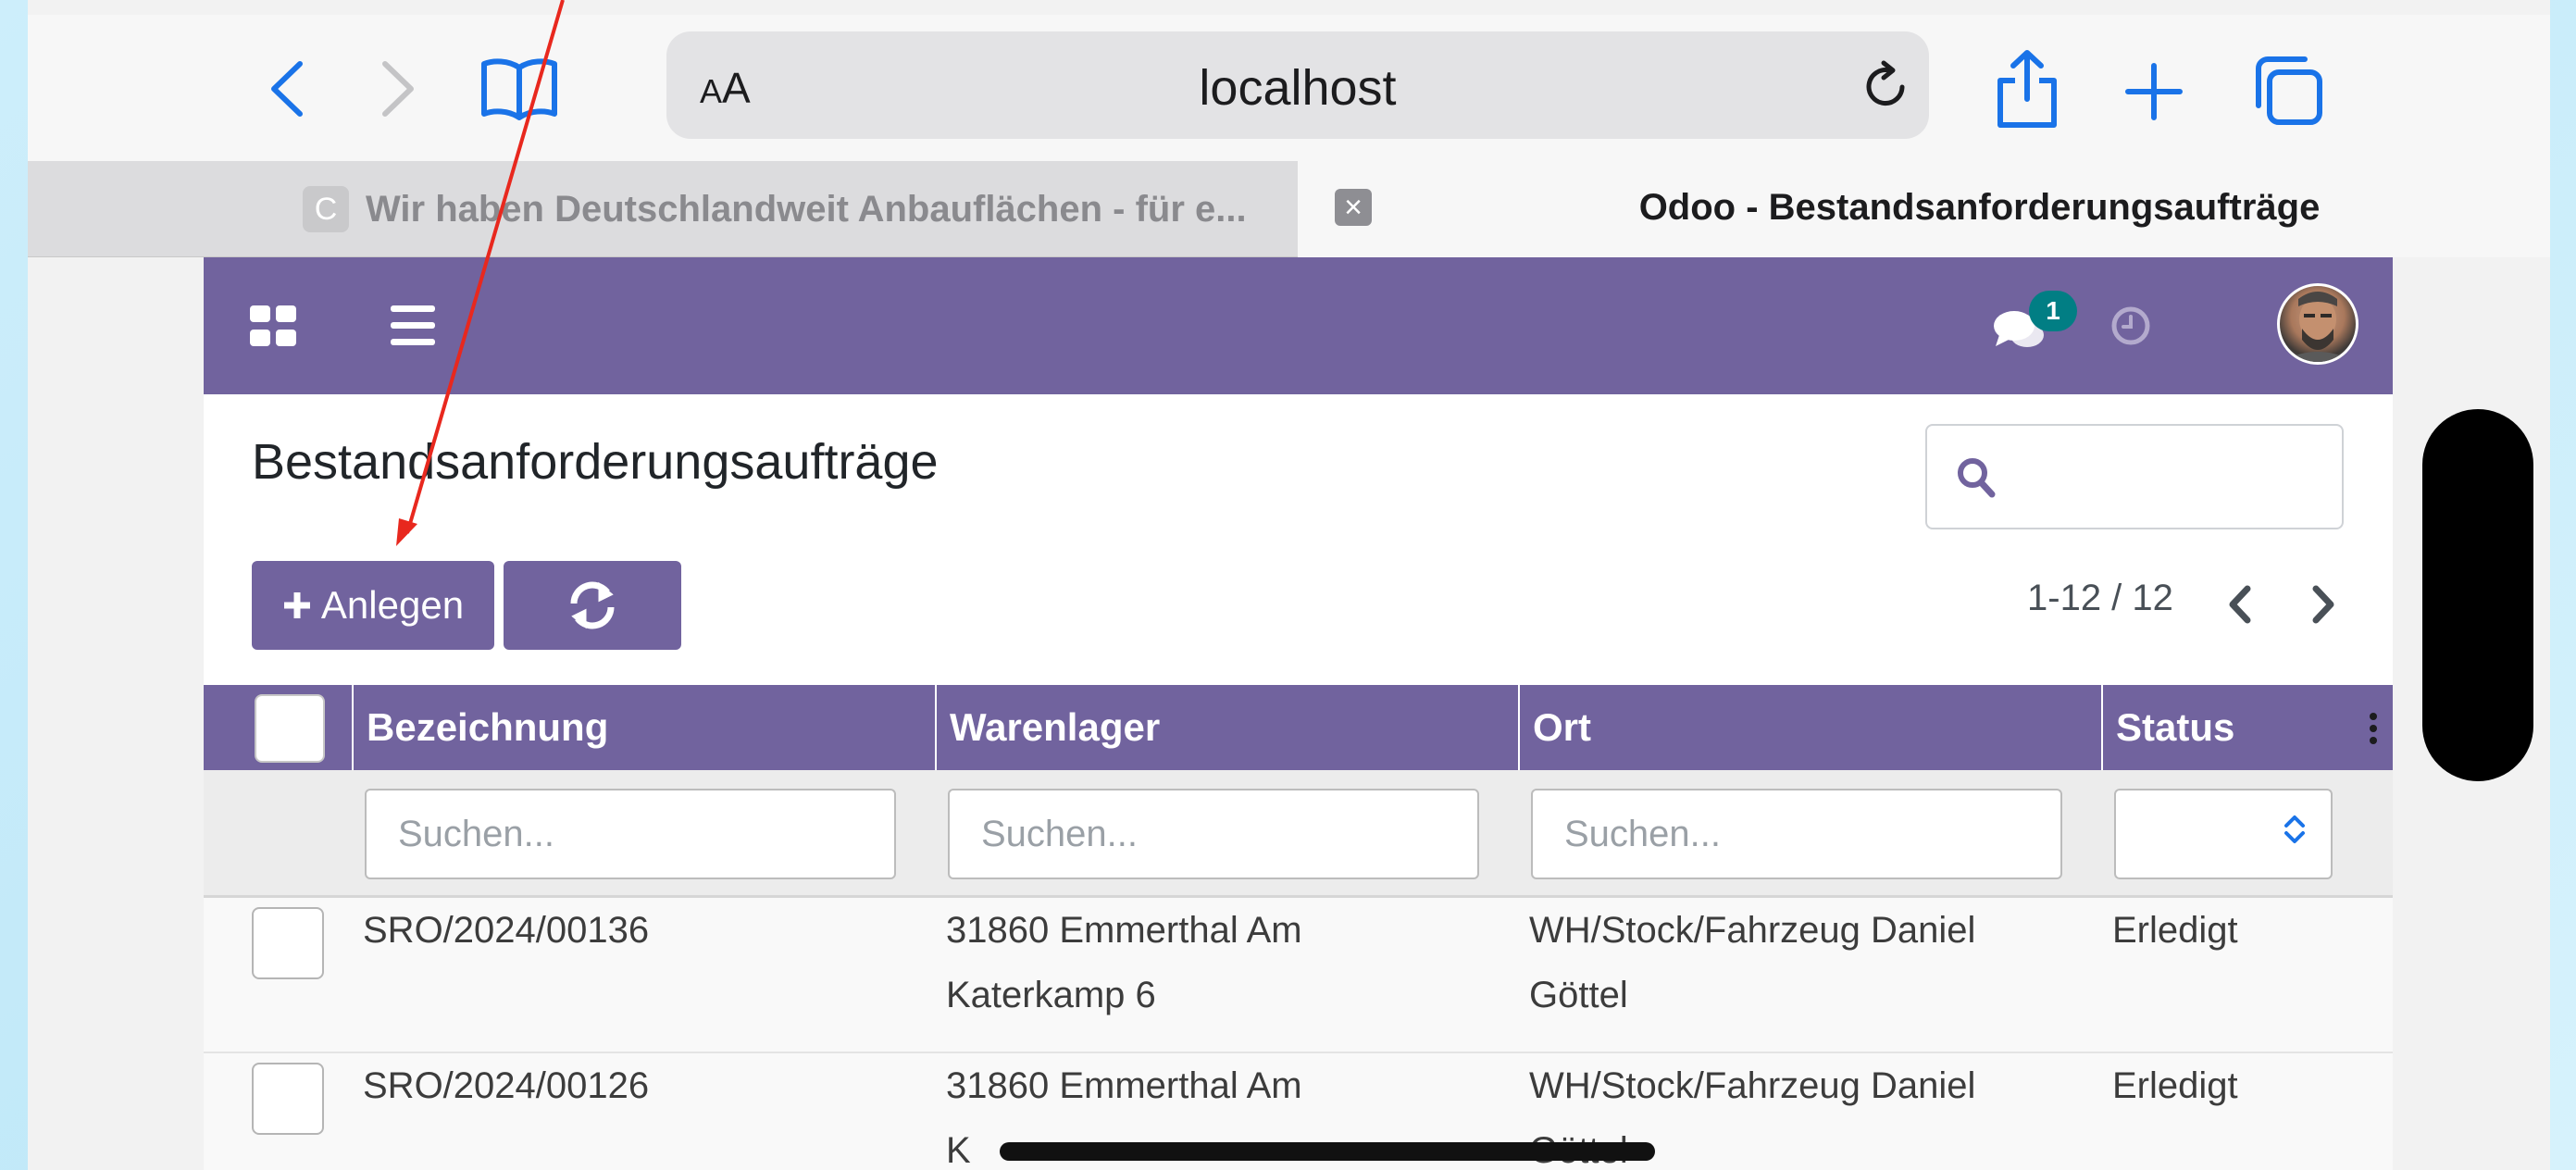  What do you see at coordinates (958, 1150) in the screenshot?
I see `cell-warenlager-line2: K` at bounding box center [958, 1150].